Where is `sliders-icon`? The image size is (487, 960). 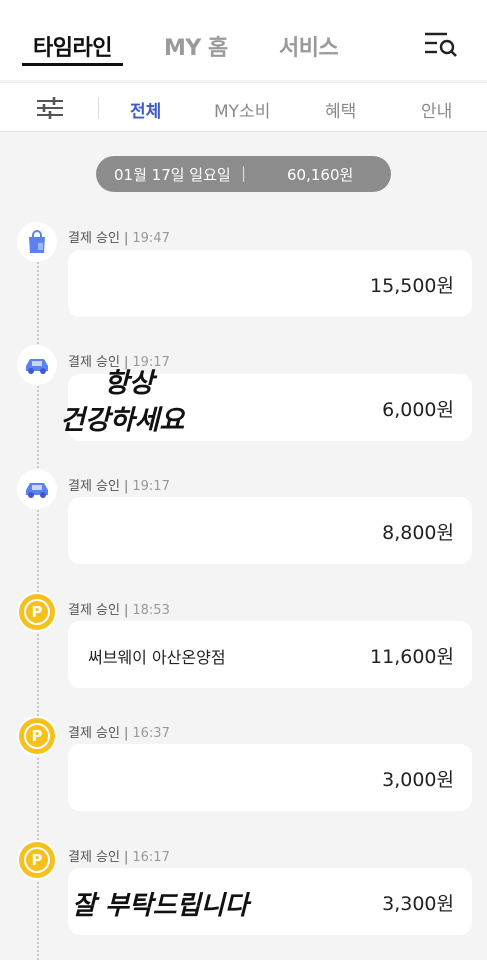 sliders-icon is located at coordinates (50, 108).